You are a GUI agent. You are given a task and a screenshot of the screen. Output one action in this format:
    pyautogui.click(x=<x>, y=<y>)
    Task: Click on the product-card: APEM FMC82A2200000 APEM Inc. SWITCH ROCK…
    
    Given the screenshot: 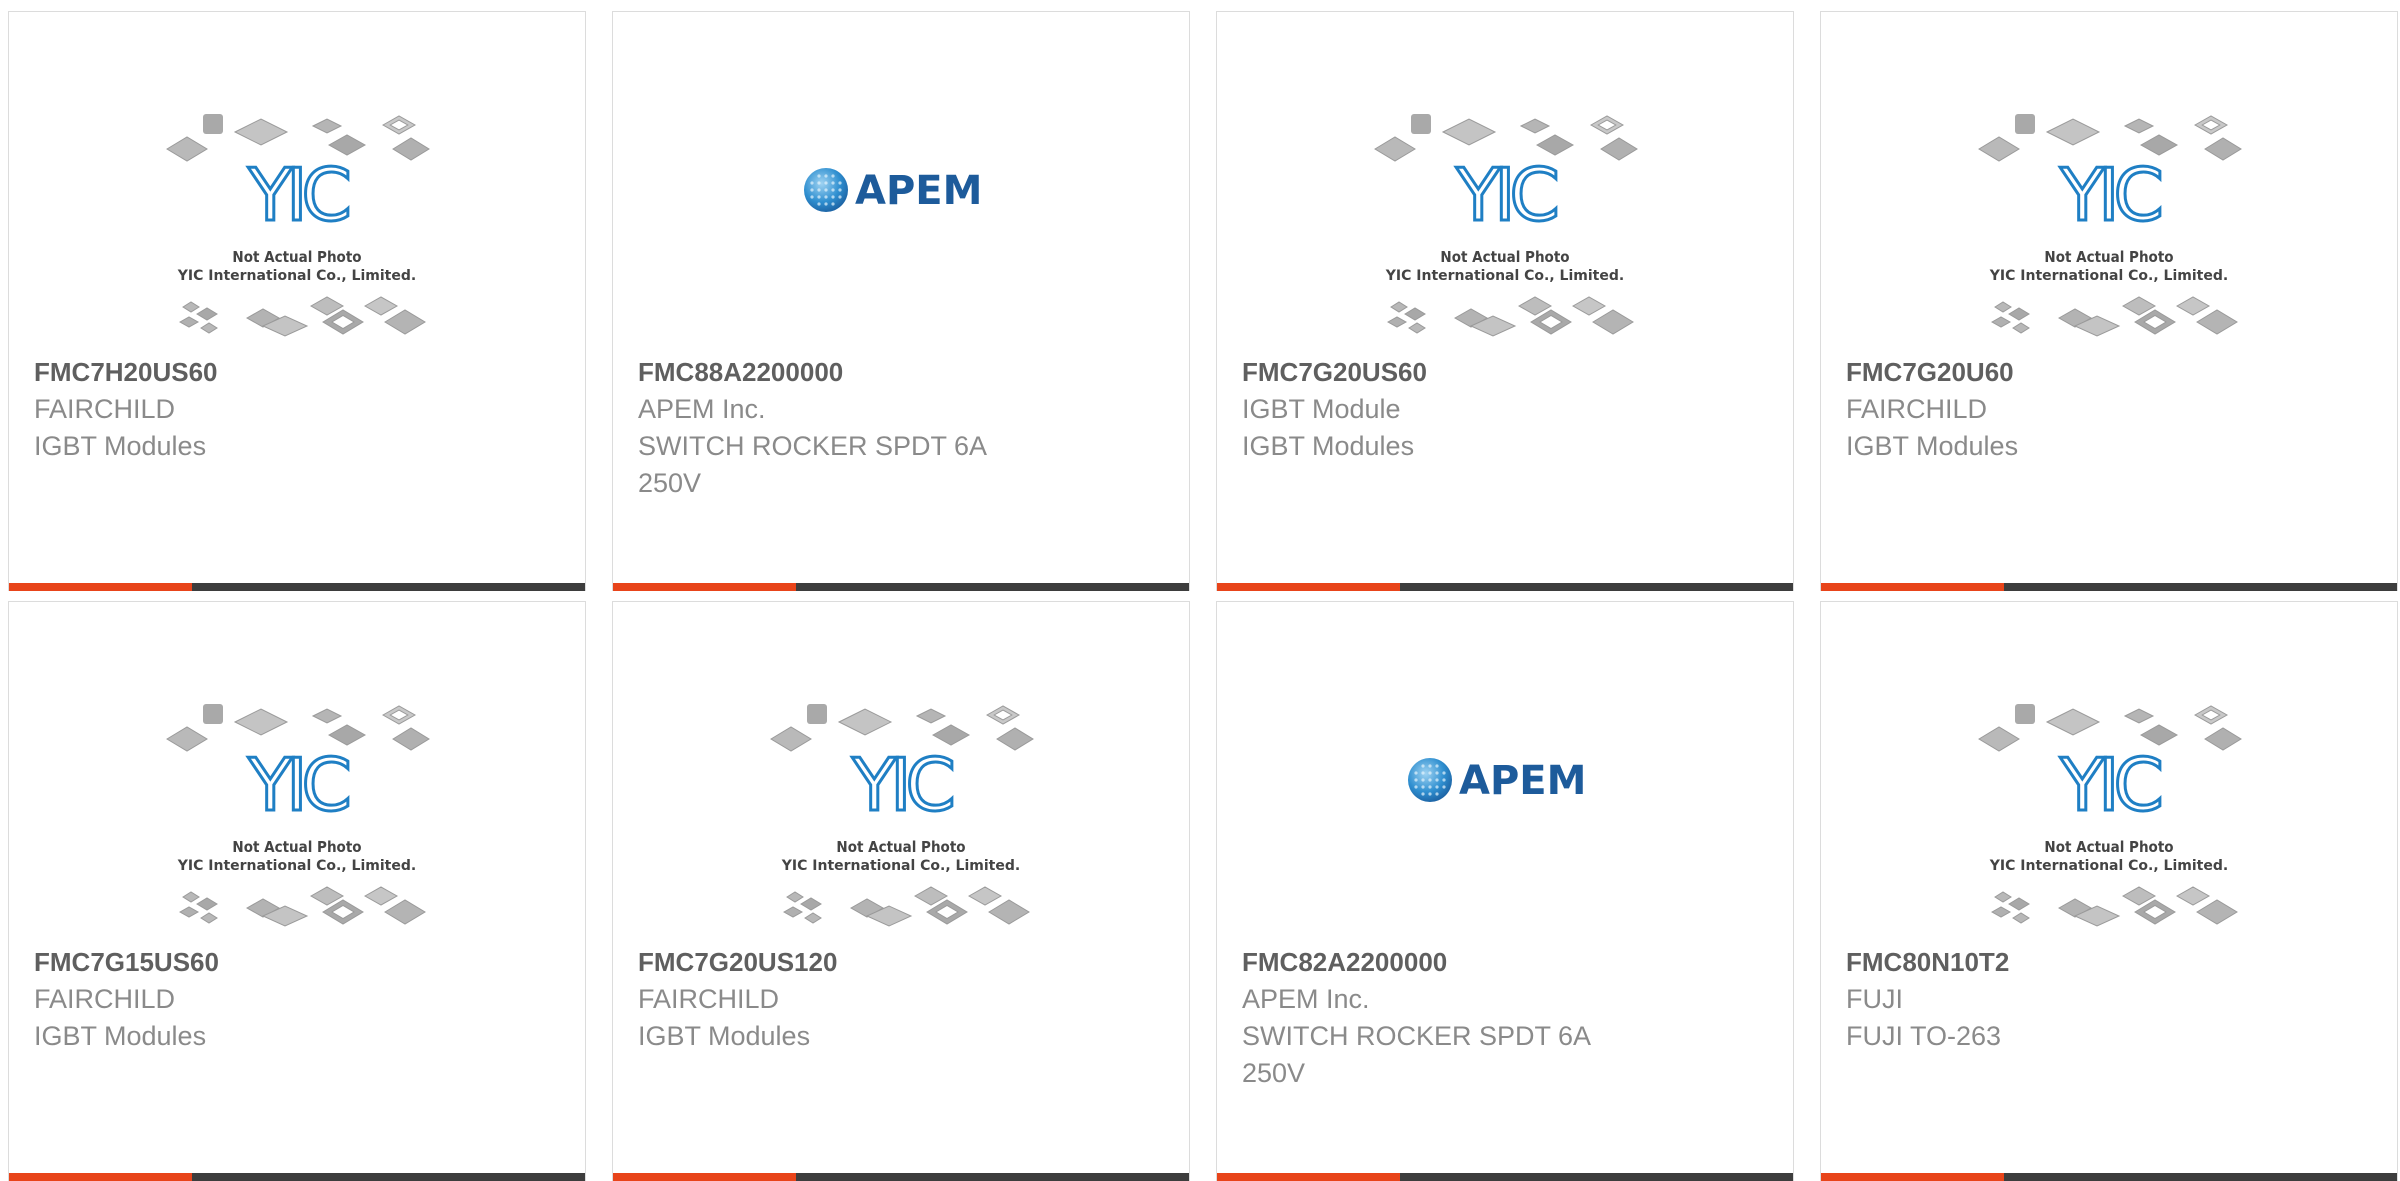 What is the action you would take?
    pyautogui.click(x=1505, y=891)
    